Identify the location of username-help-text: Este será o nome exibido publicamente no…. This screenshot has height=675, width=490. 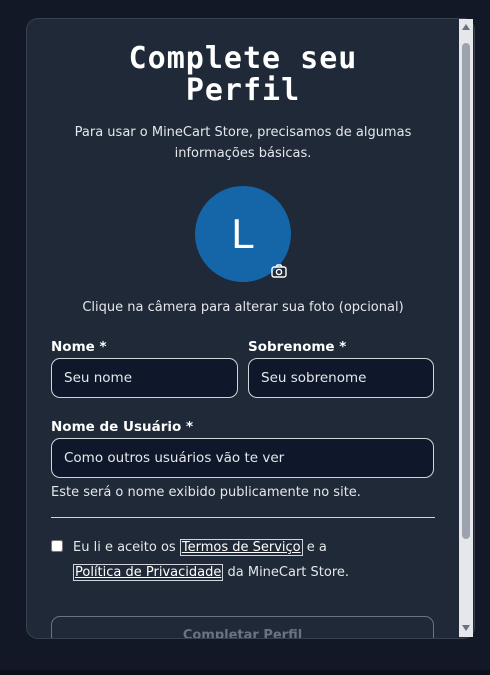
(206, 492).